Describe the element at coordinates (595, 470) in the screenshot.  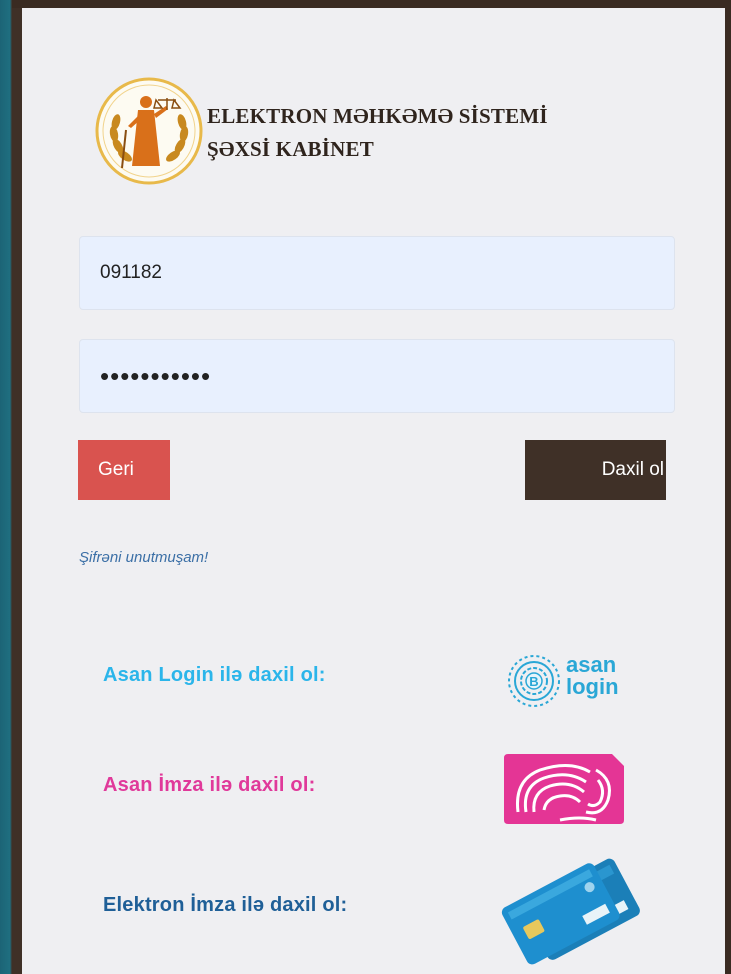
I see `login-button: Daxil ol` at that location.